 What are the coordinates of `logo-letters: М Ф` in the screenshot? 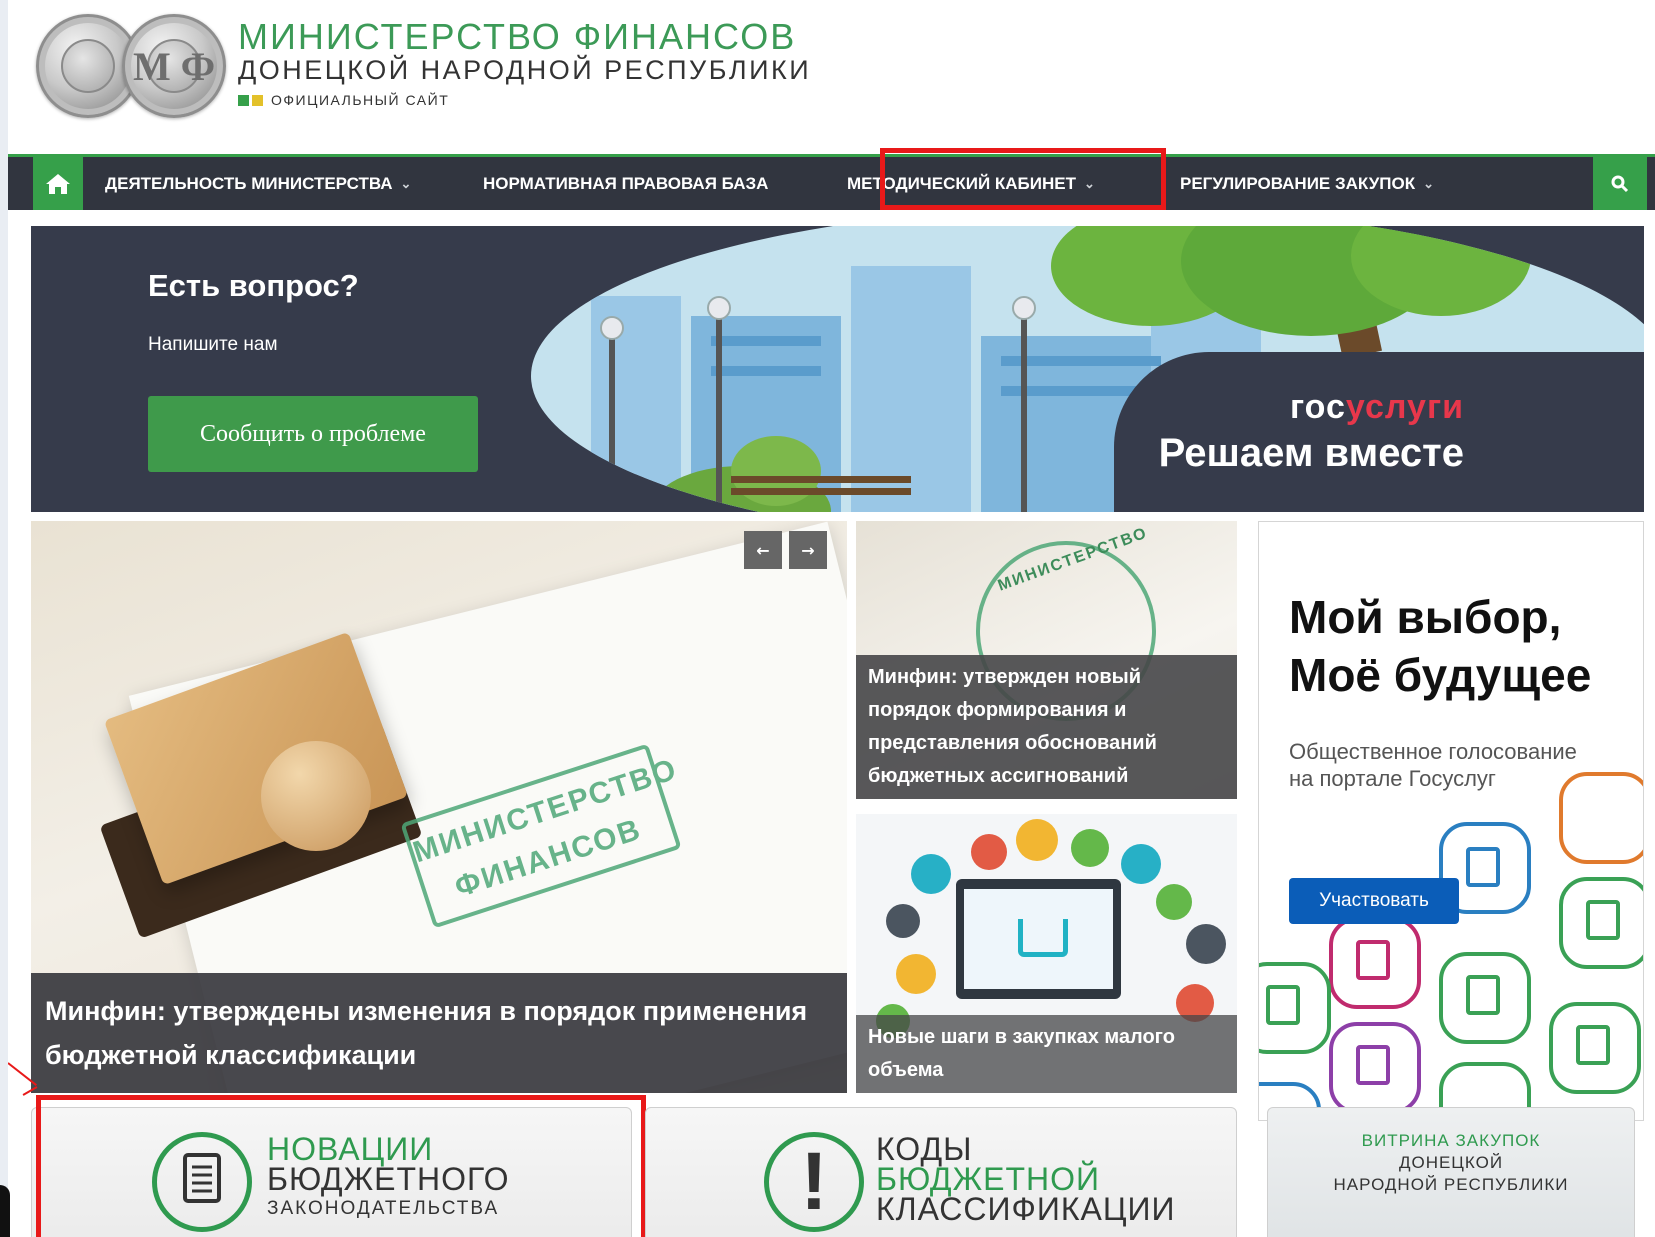 It's located at (174, 66).